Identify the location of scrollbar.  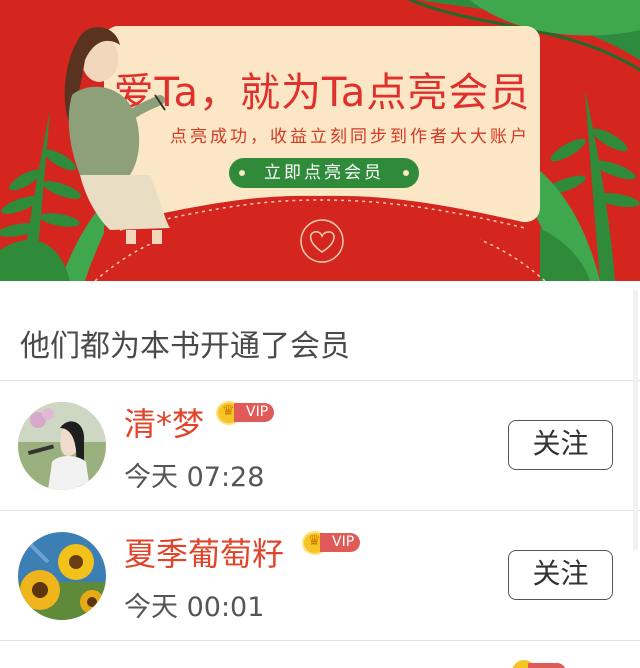
(635, 420).